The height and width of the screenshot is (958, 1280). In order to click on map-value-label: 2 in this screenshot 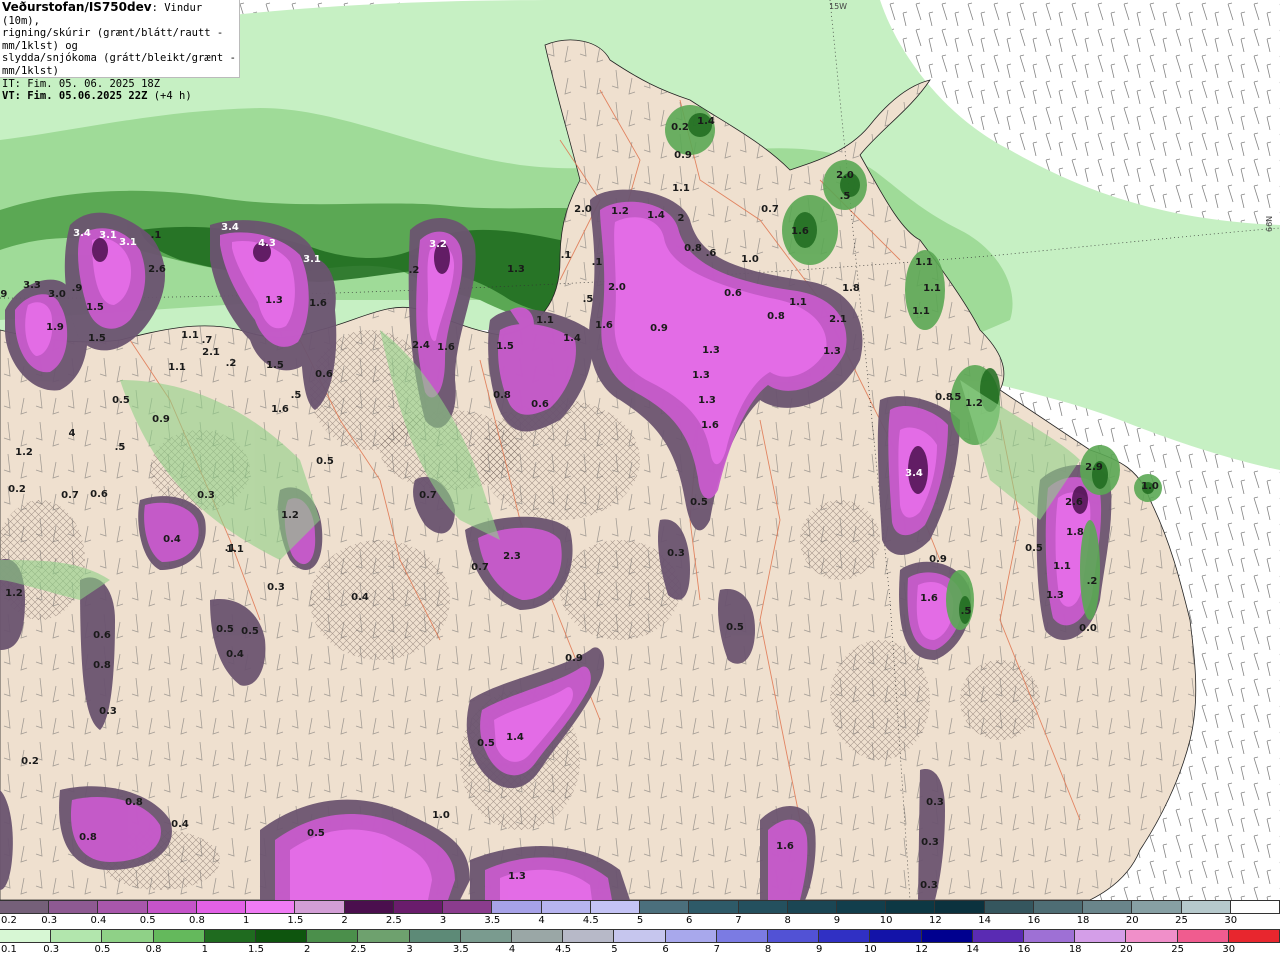, I will do `click(681, 218)`.